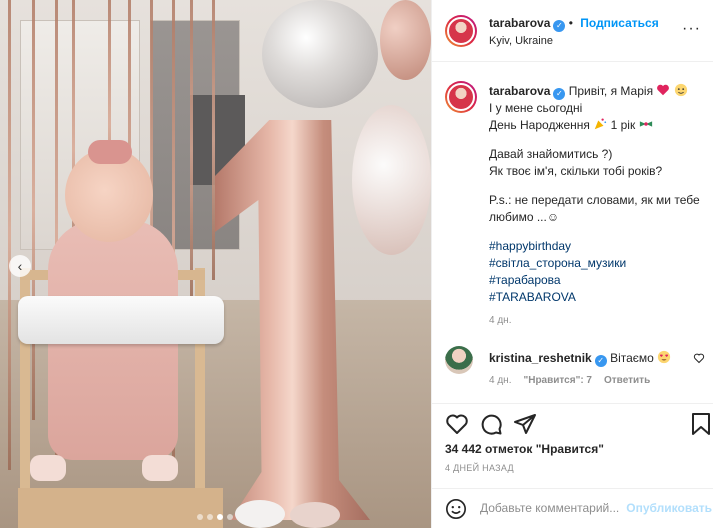 The width and height of the screenshot is (713, 528). What do you see at coordinates (110, 152) in the screenshot?
I see `hair-bow` at bounding box center [110, 152].